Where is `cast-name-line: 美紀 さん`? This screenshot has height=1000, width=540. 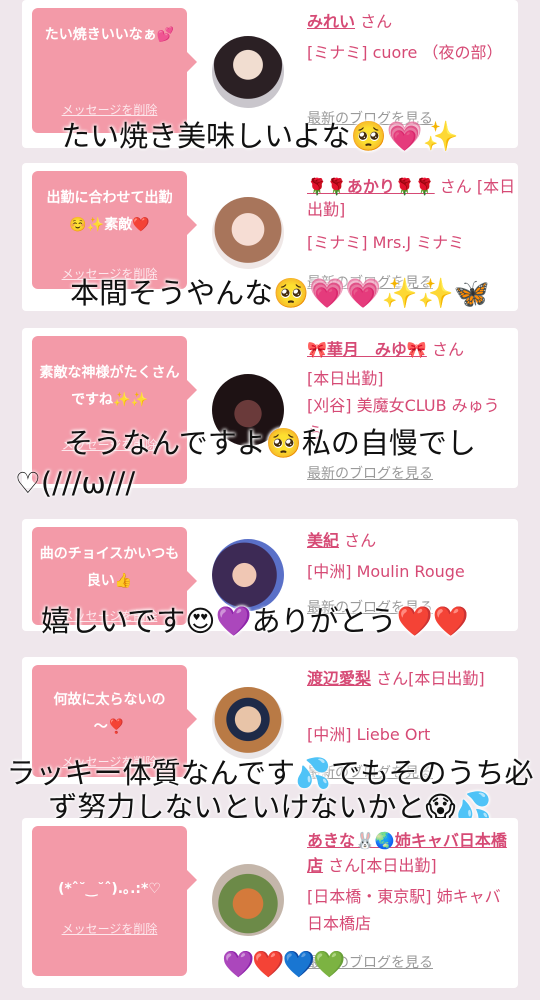
cast-name-line: 美紀 さん is located at coordinates (407, 540).